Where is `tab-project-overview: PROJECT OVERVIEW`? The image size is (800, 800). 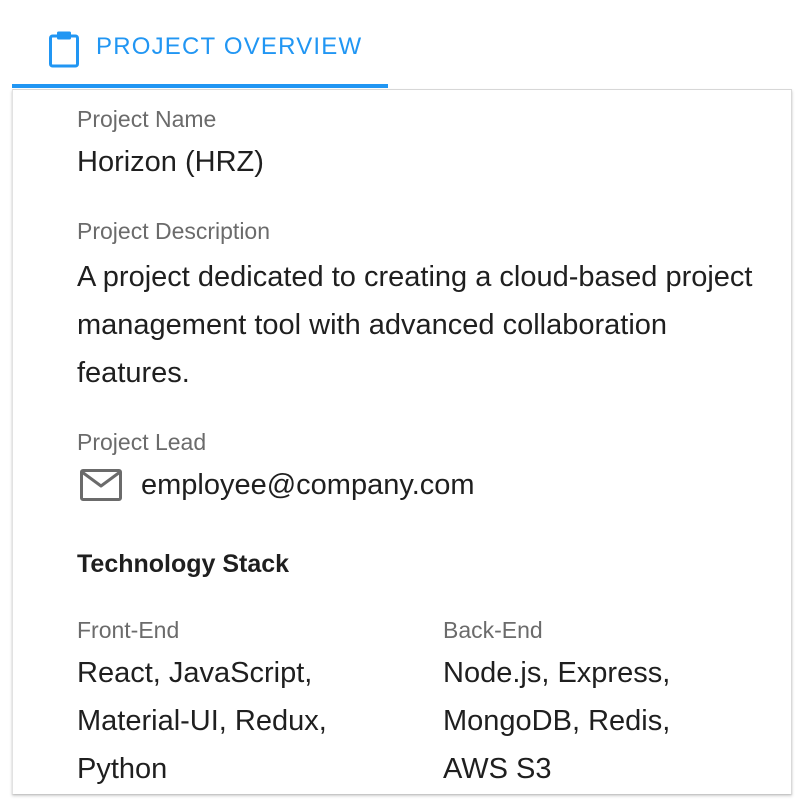
tab-project-overview: PROJECT OVERVIEW is located at coordinates (200, 44).